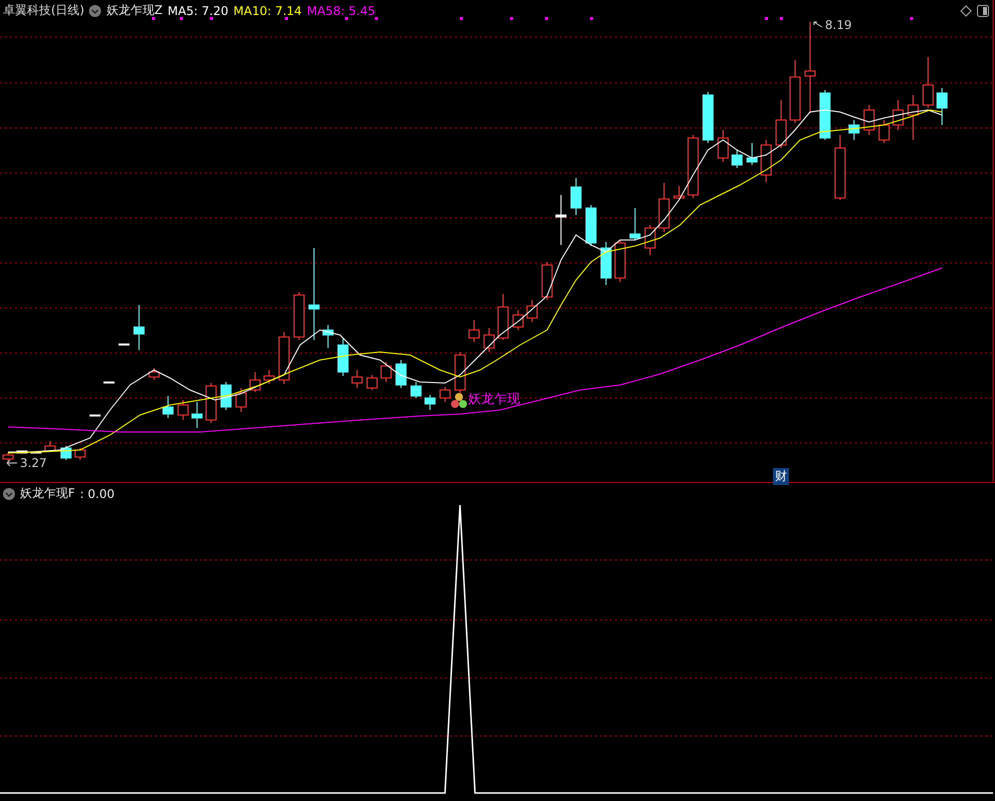 The width and height of the screenshot is (995, 801). What do you see at coordinates (781, 476) in the screenshot?
I see `finance-badge: 财` at bounding box center [781, 476].